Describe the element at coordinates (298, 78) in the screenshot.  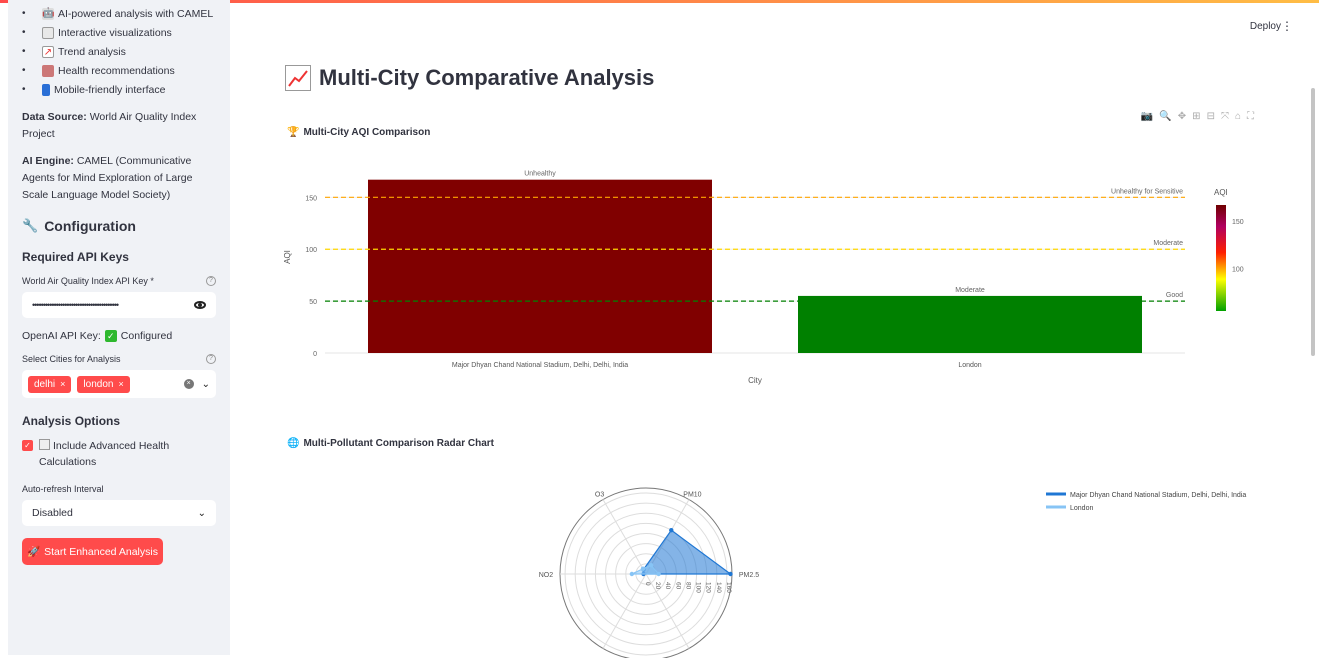
I see `trend-chart-icon` at that location.